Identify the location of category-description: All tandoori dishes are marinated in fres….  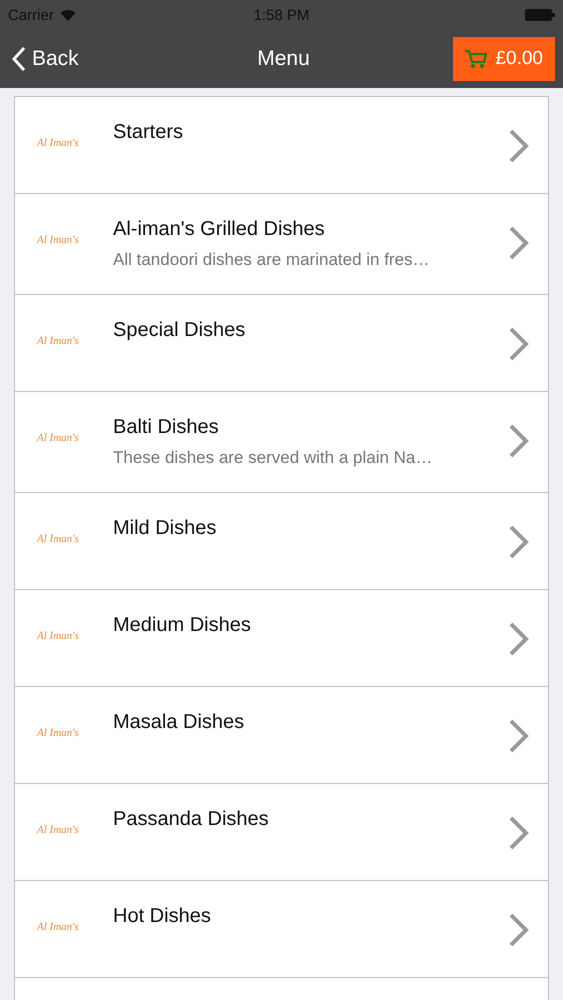
(271, 260).